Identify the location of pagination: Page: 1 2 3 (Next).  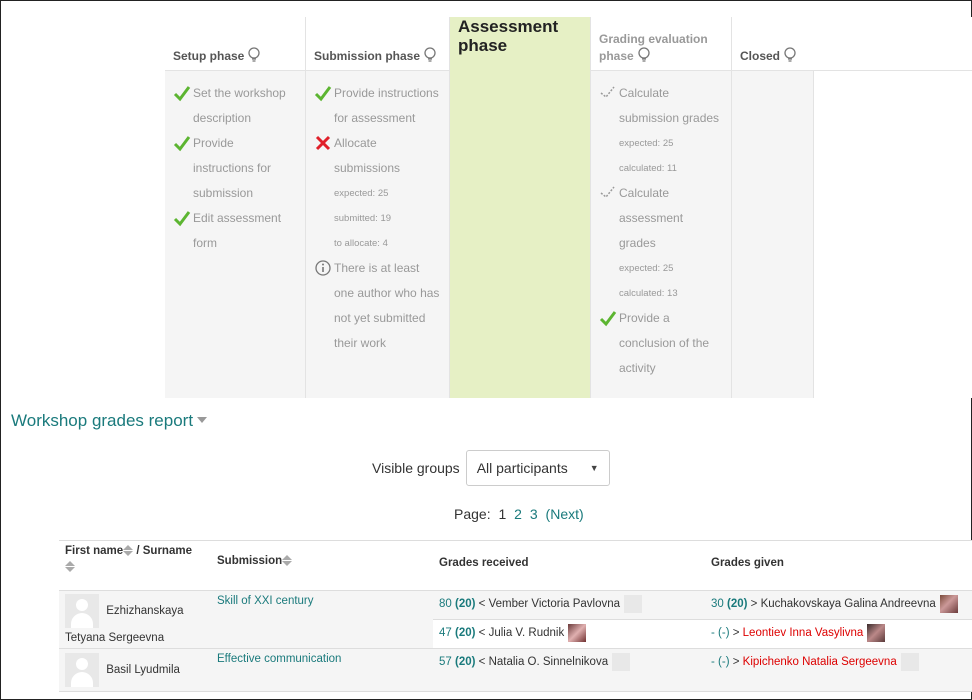
(519, 514).